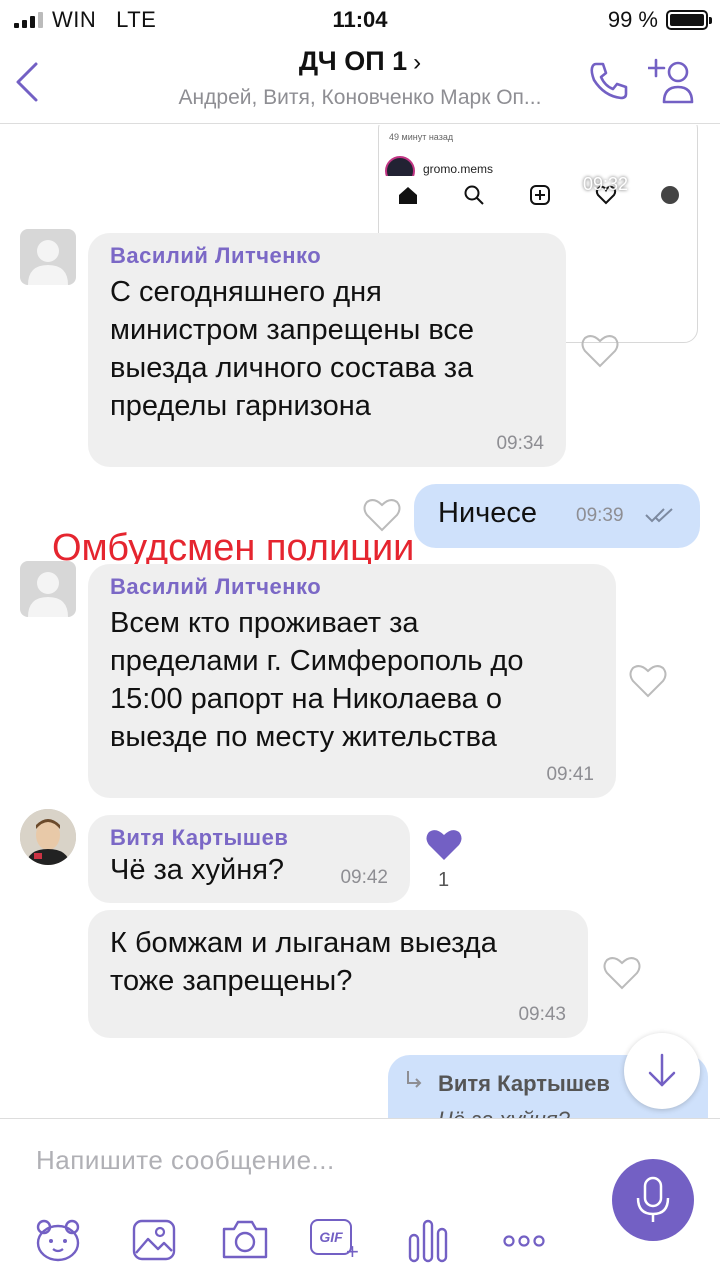  Describe the element at coordinates (317, 661) in the screenshot. I see `message-line: пределами г. Симферополь до` at that location.